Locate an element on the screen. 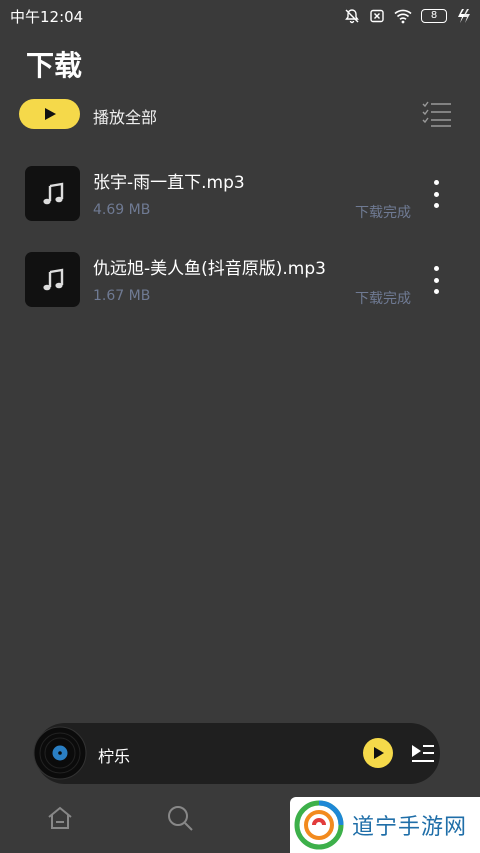 The width and height of the screenshot is (480, 853). play-all-button is located at coordinates (49, 114).